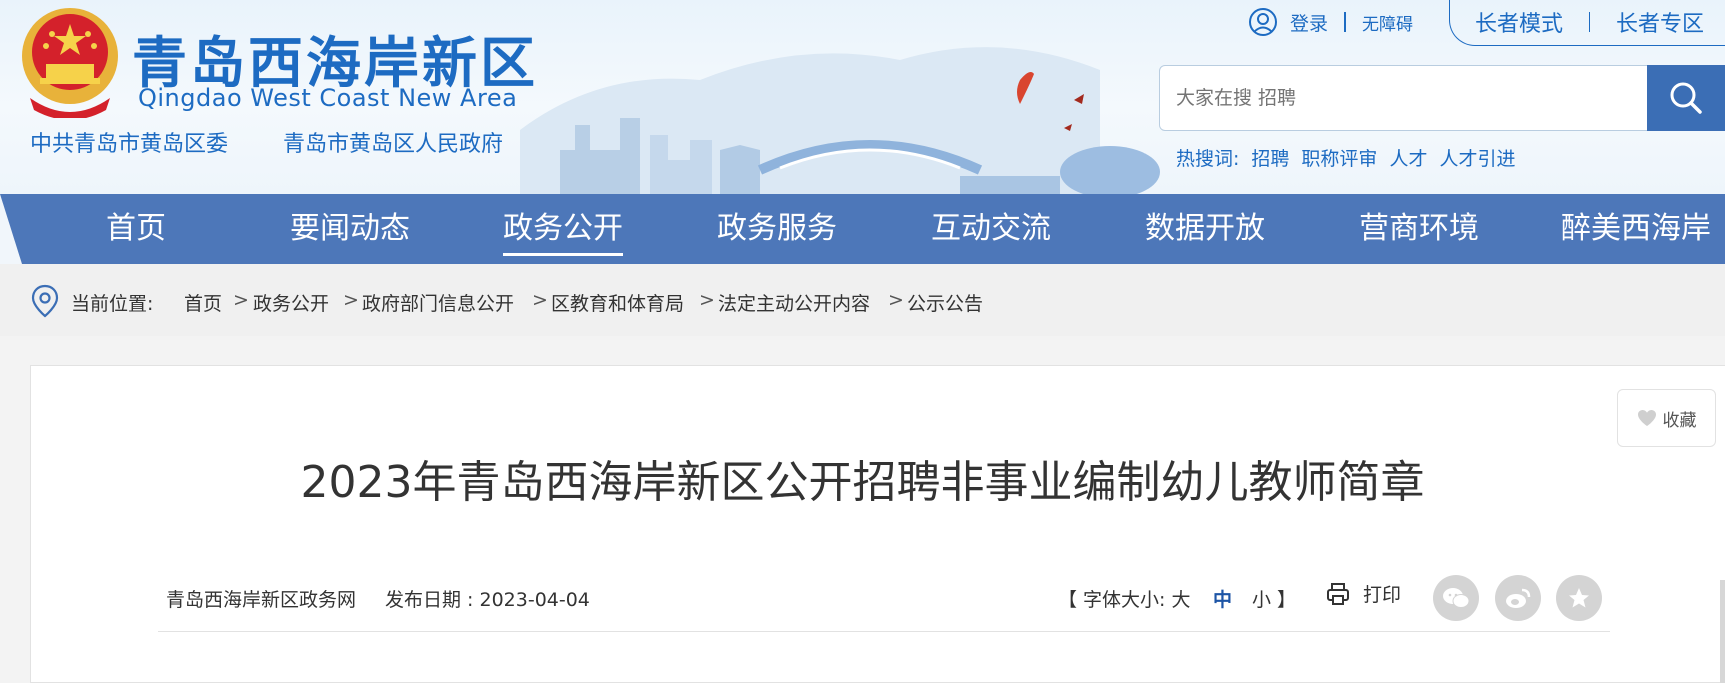  What do you see at coordinates (350, 229) in the screenshot?
I see `nav-item-news: 要闻动态` at bounding box center [350, 229].